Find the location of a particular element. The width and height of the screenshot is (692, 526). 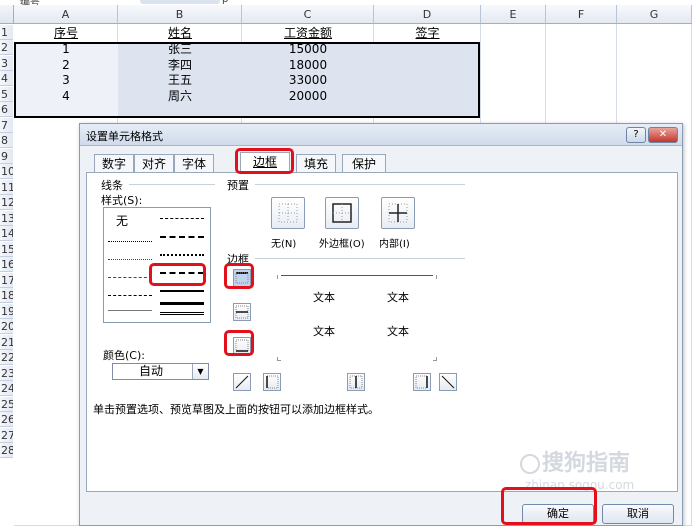

hint-text: 单击预置选项、预览草图及上面的按钮可以添加边框样式。 is located at coordinates (236, 409).